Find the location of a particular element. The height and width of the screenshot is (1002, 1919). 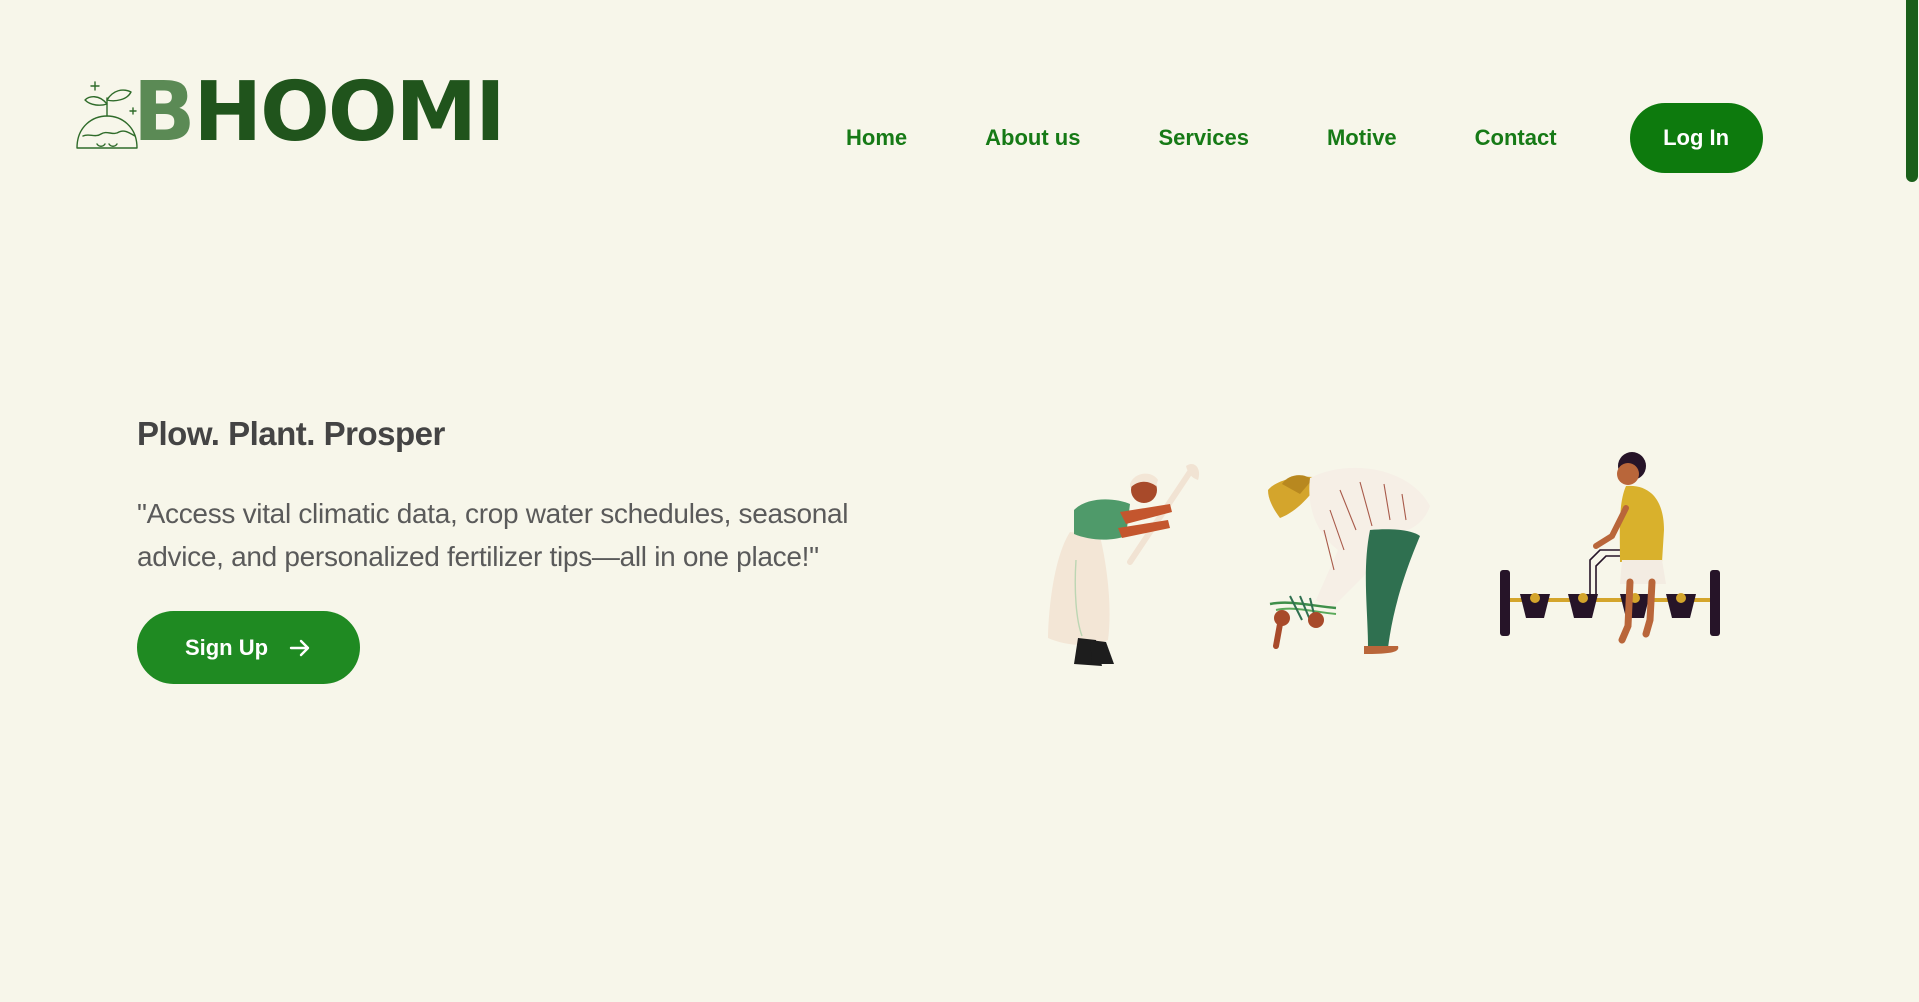

brand-logo: BHOOMI is located at coordinates (289, 115).